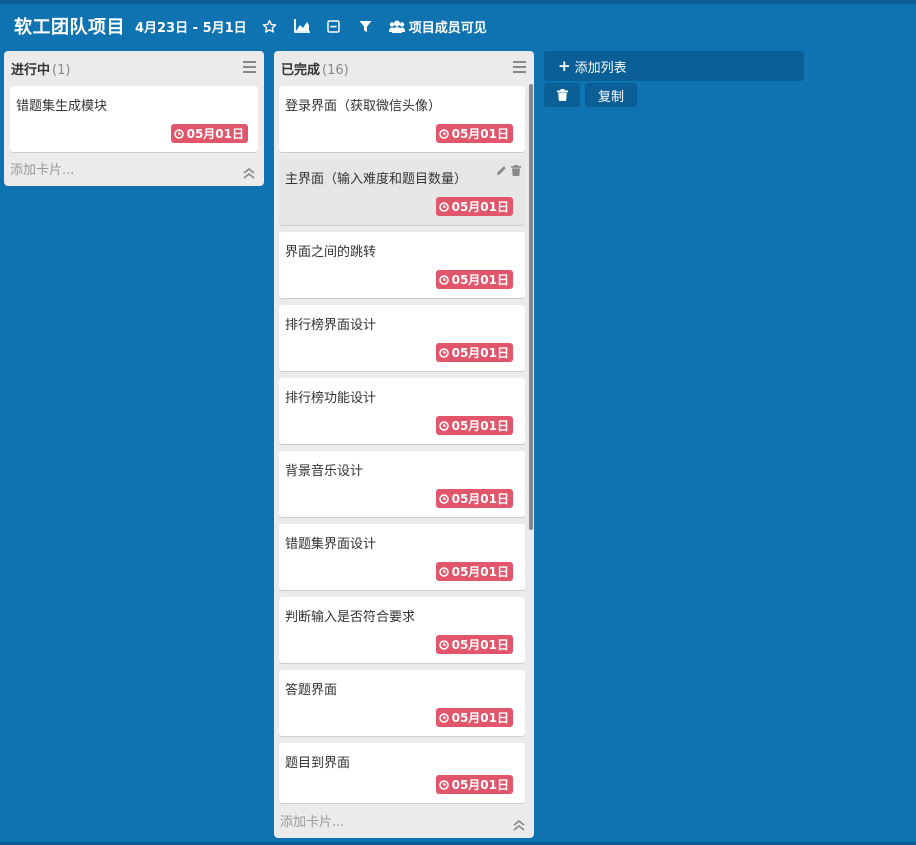 The image size is (916, 845). I want to click on chart-icon, so click(302, 26).